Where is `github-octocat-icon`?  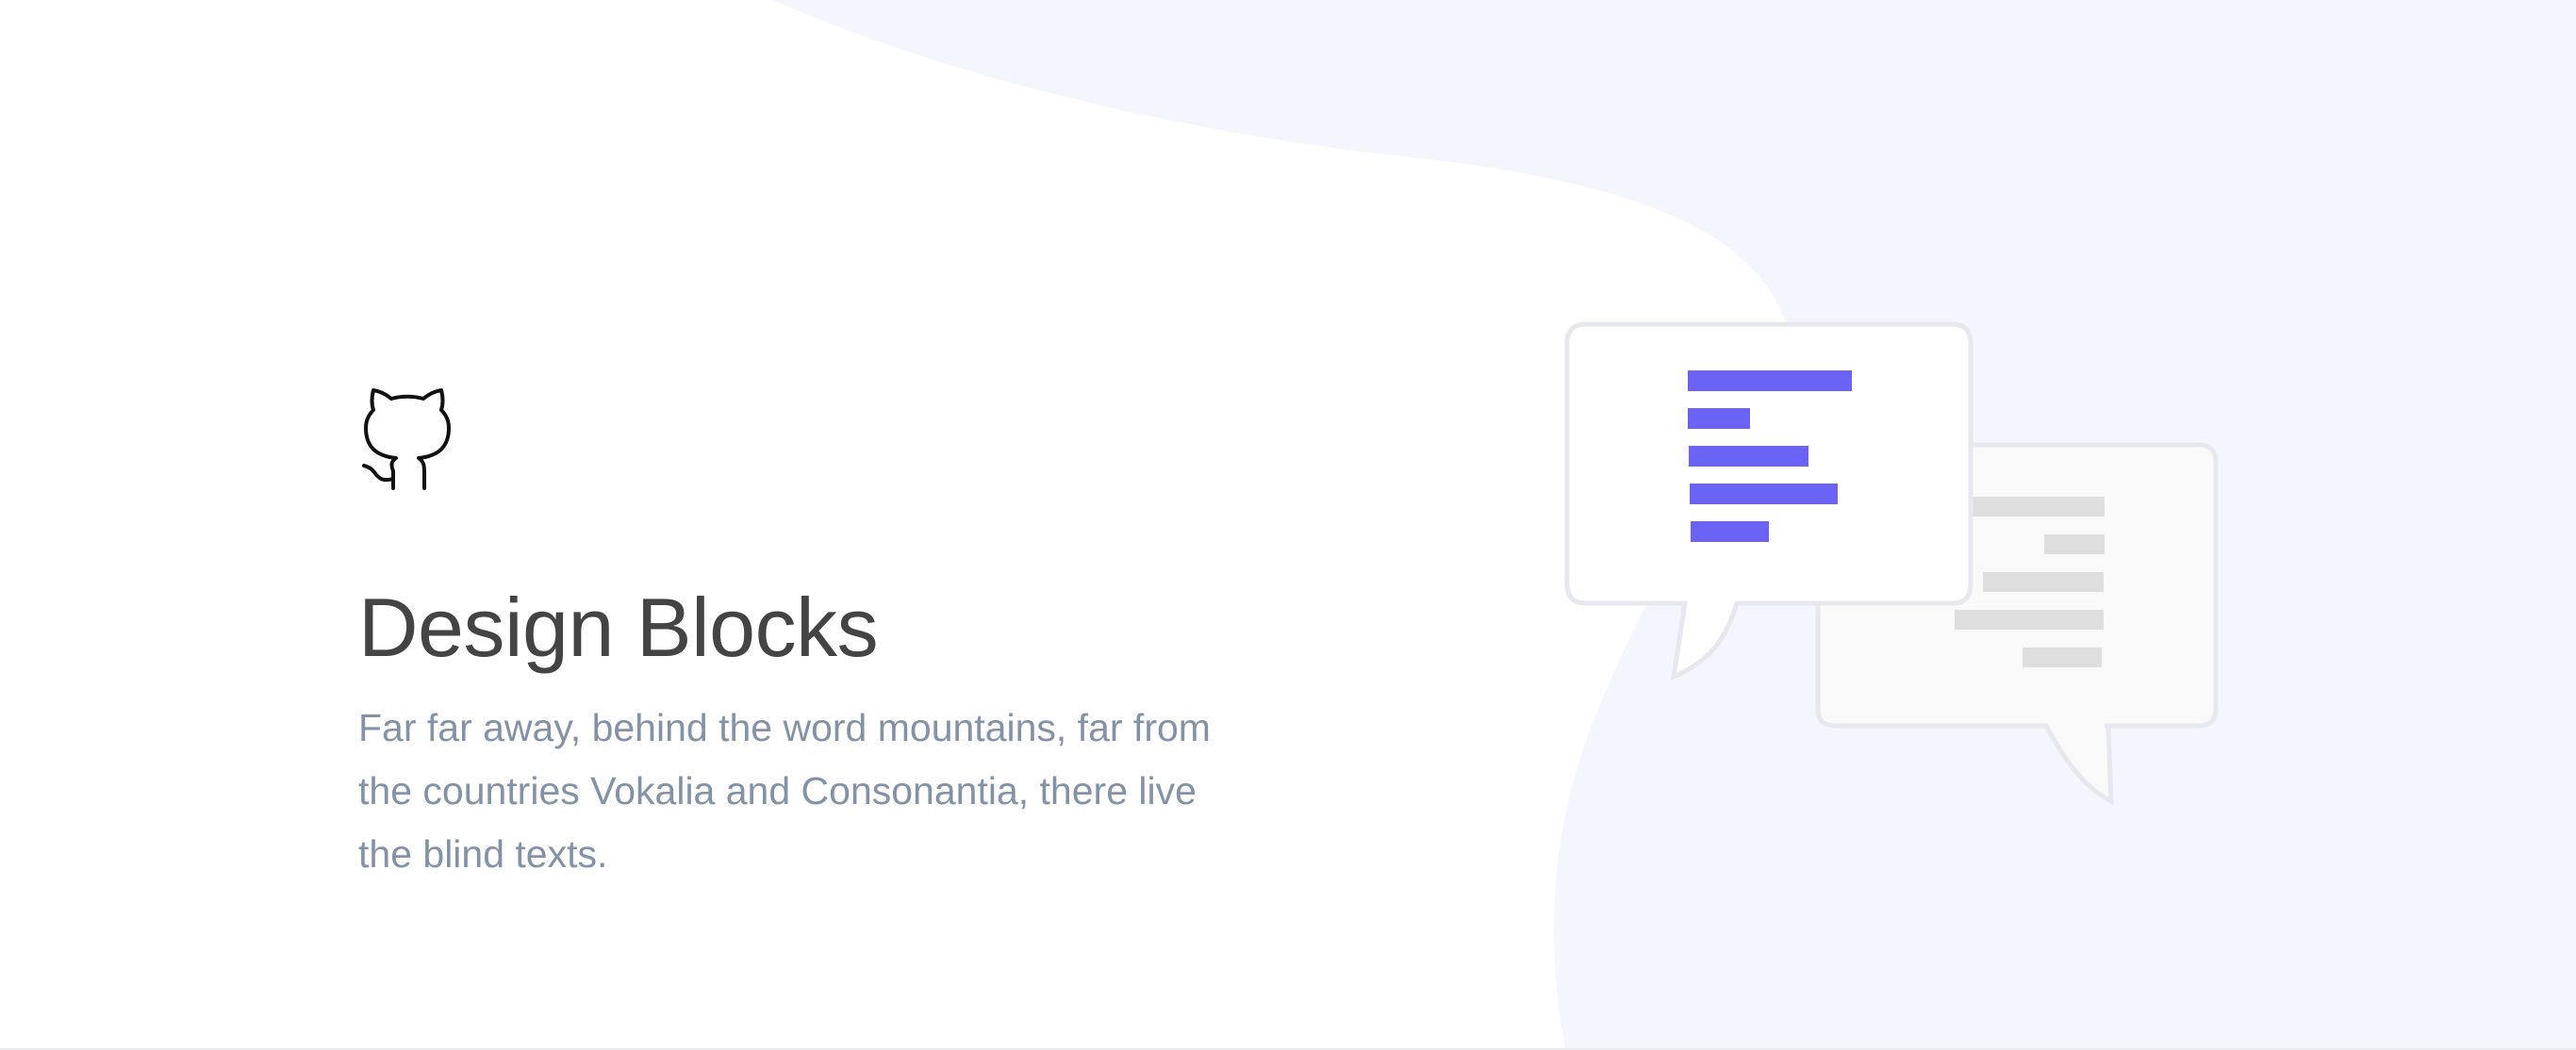 github-octocat-icon is located at coordinates (407, 439).